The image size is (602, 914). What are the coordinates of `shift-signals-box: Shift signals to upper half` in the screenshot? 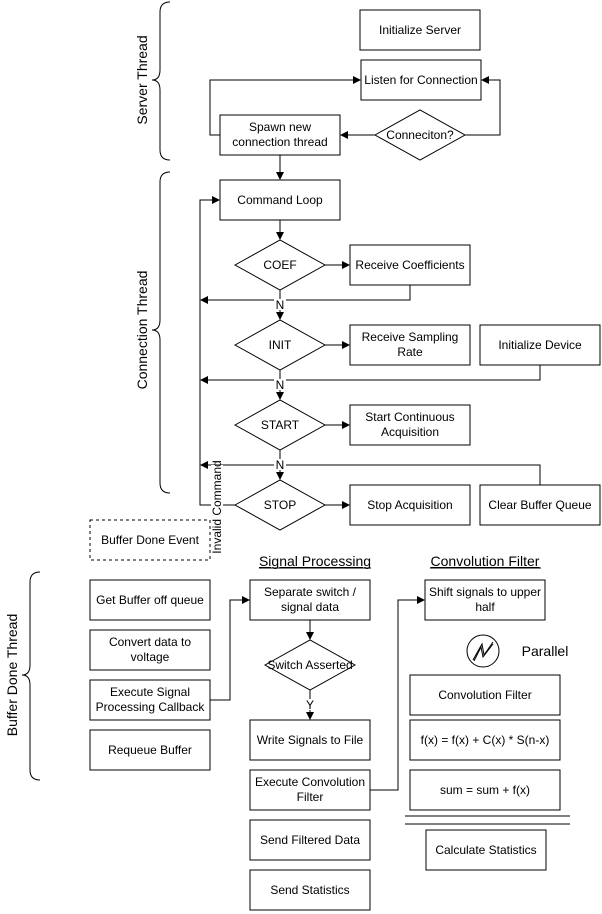 It's located at (485, 600).